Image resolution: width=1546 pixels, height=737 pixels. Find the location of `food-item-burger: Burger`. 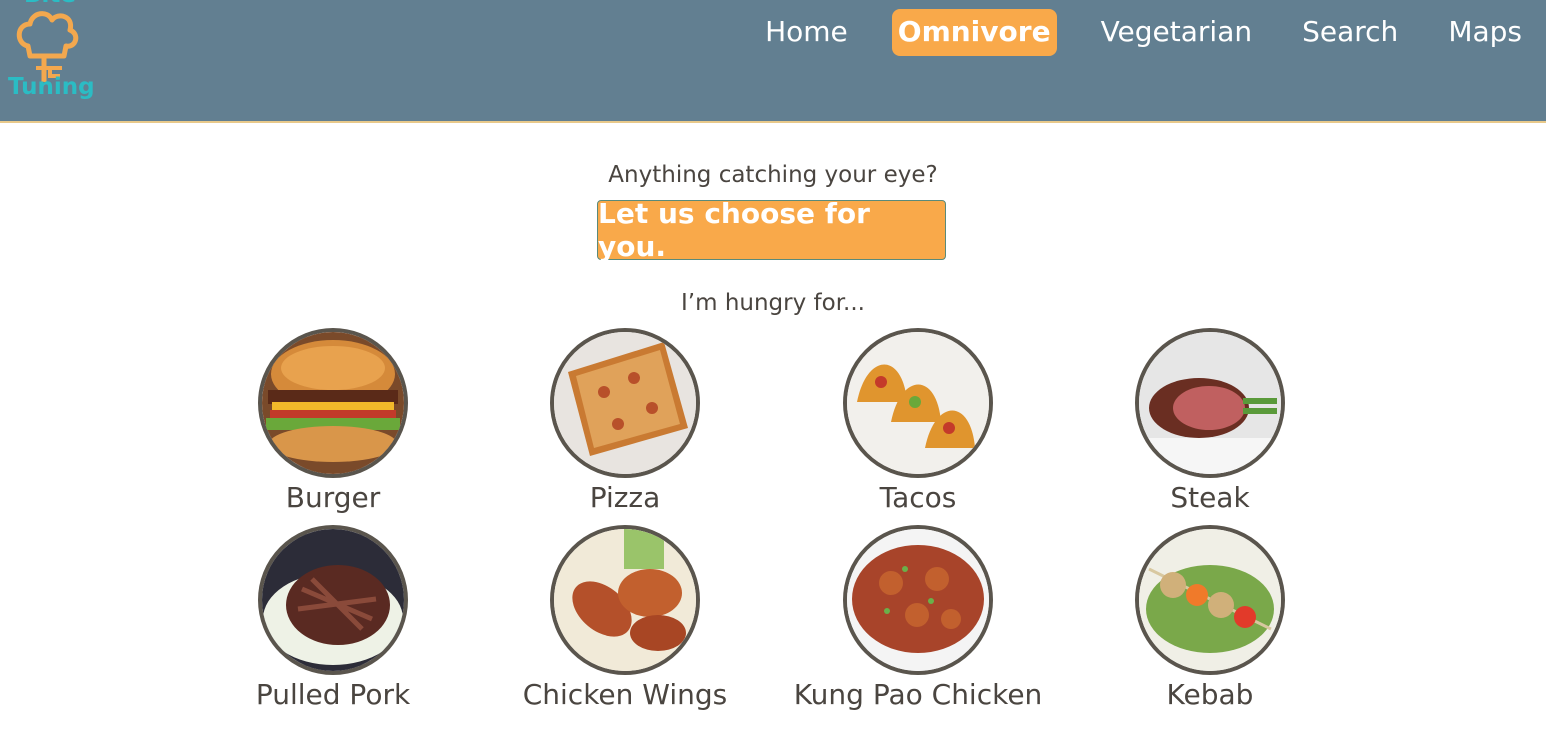

food-item-burger: Burger is located at coordinates (333, 422).